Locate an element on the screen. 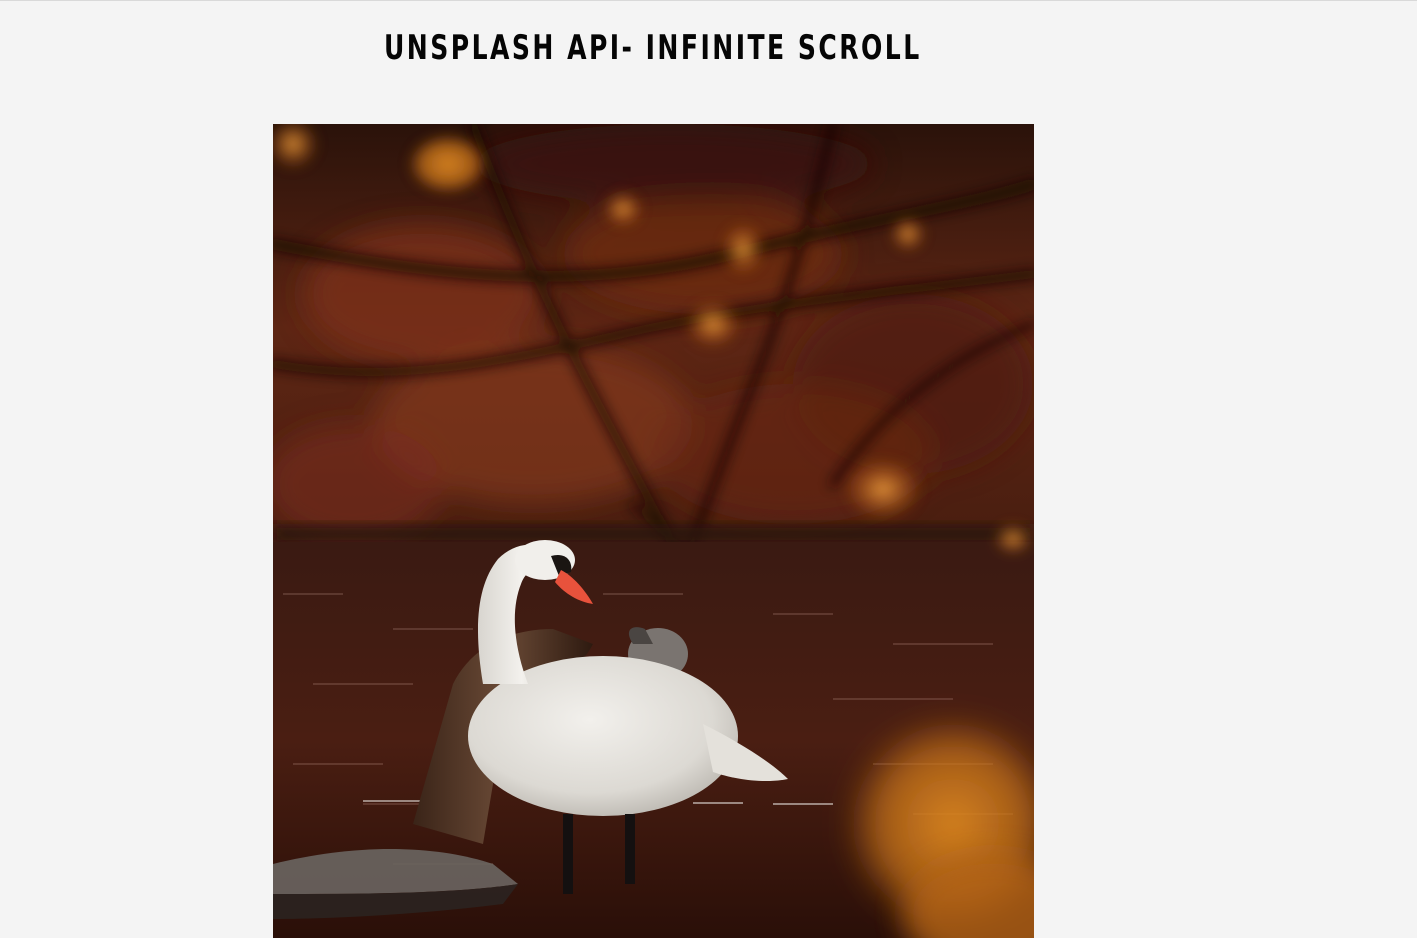 The height and width of the screenshot is (938, 1417). page-title: UNSPLASH API- INFINITE SCROLL is located at coordinates (652, 48).